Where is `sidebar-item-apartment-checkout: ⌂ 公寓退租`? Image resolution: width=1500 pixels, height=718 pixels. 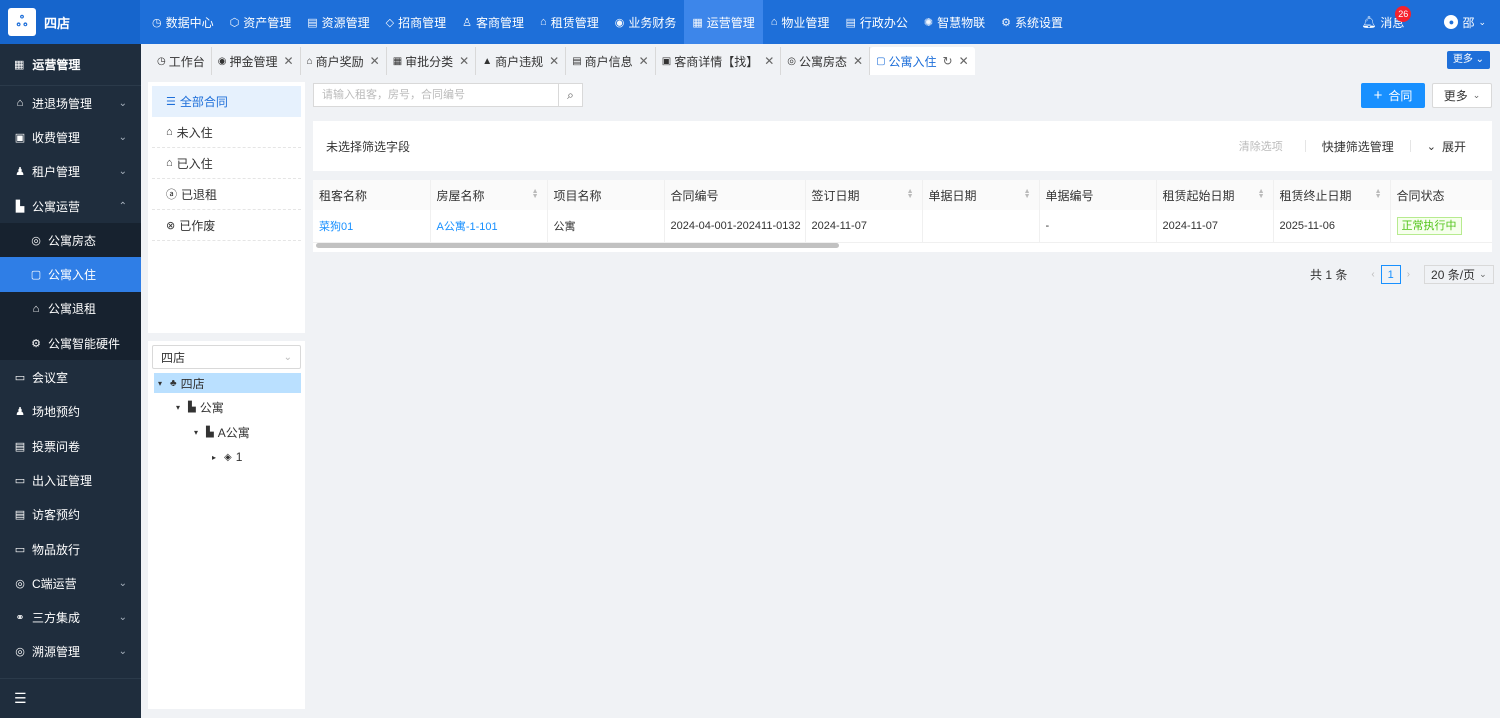
sidebar-item-apartment-checkout: ⌂ 公寓退租 is located at coordinates (70, 309).